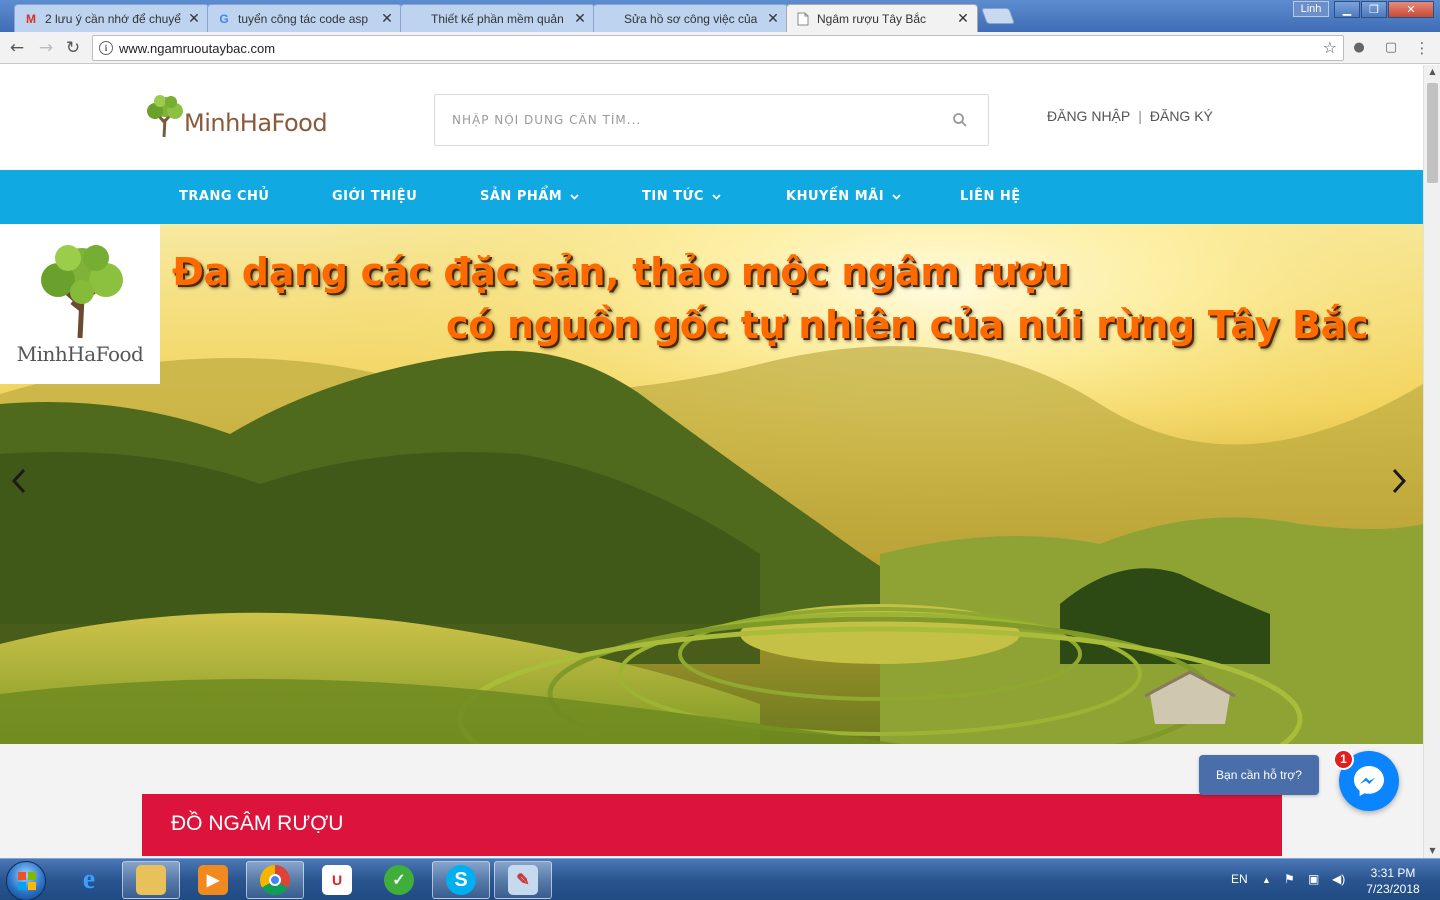 This screenshot has height=900, width=1440. Describe the element at coordinates (712, 825) in the screenshot. I see `section-header: ĐỒ NGÂM RƯỢU` at that location.